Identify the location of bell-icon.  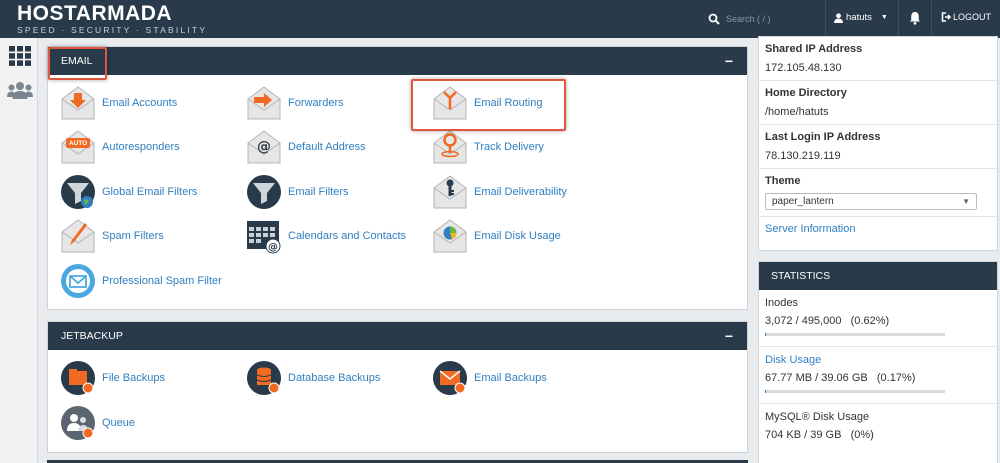
(915, 18).